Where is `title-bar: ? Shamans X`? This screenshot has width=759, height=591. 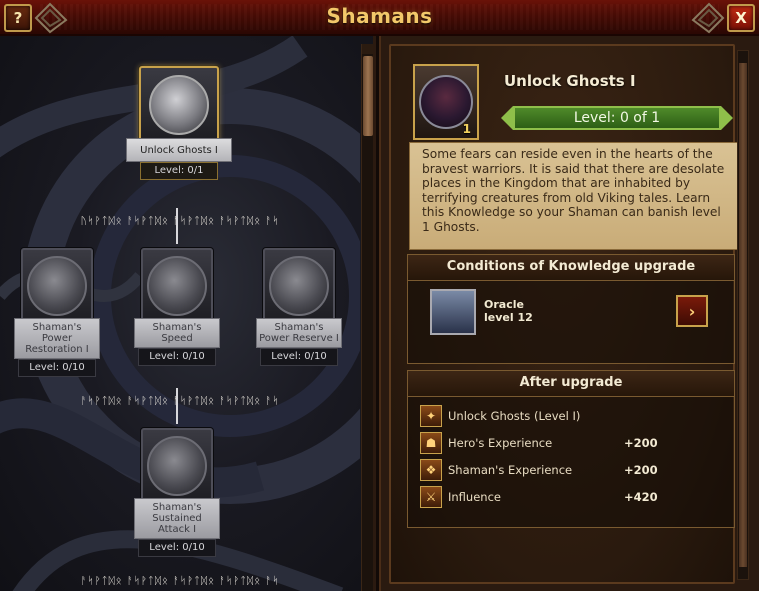
title-bar: ? Shamans X is located at coordinates (379, 18).